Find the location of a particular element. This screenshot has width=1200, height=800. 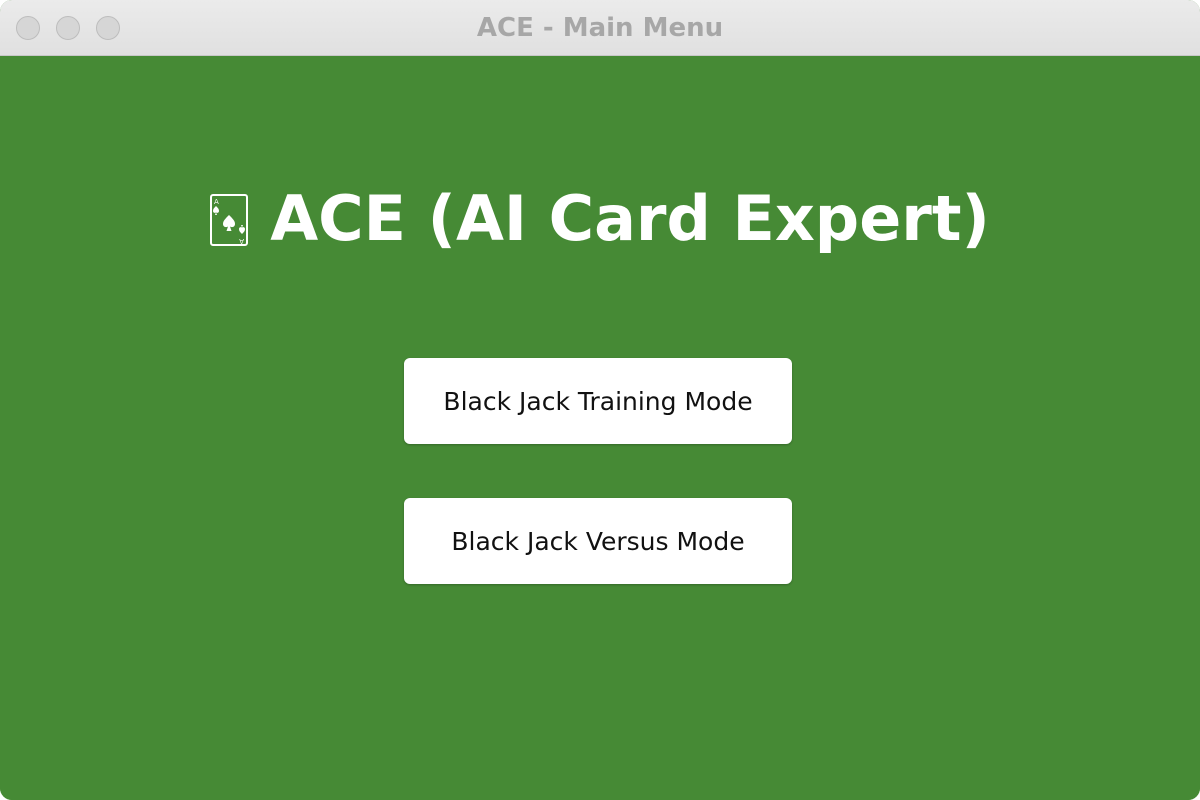

window-titlebar: ACE - Main Menu is located at coordinates (600, 28).